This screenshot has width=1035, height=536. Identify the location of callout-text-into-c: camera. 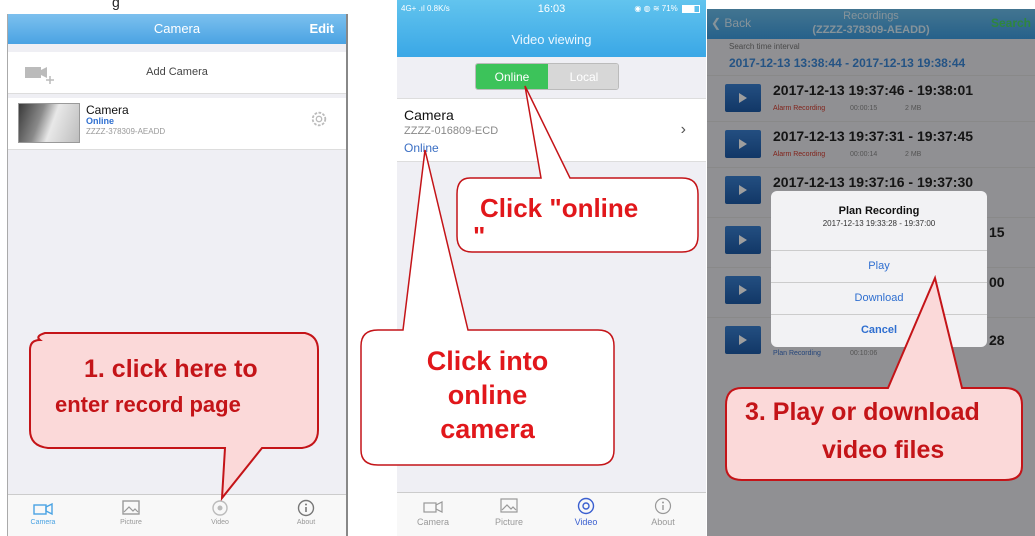
(487, 429).